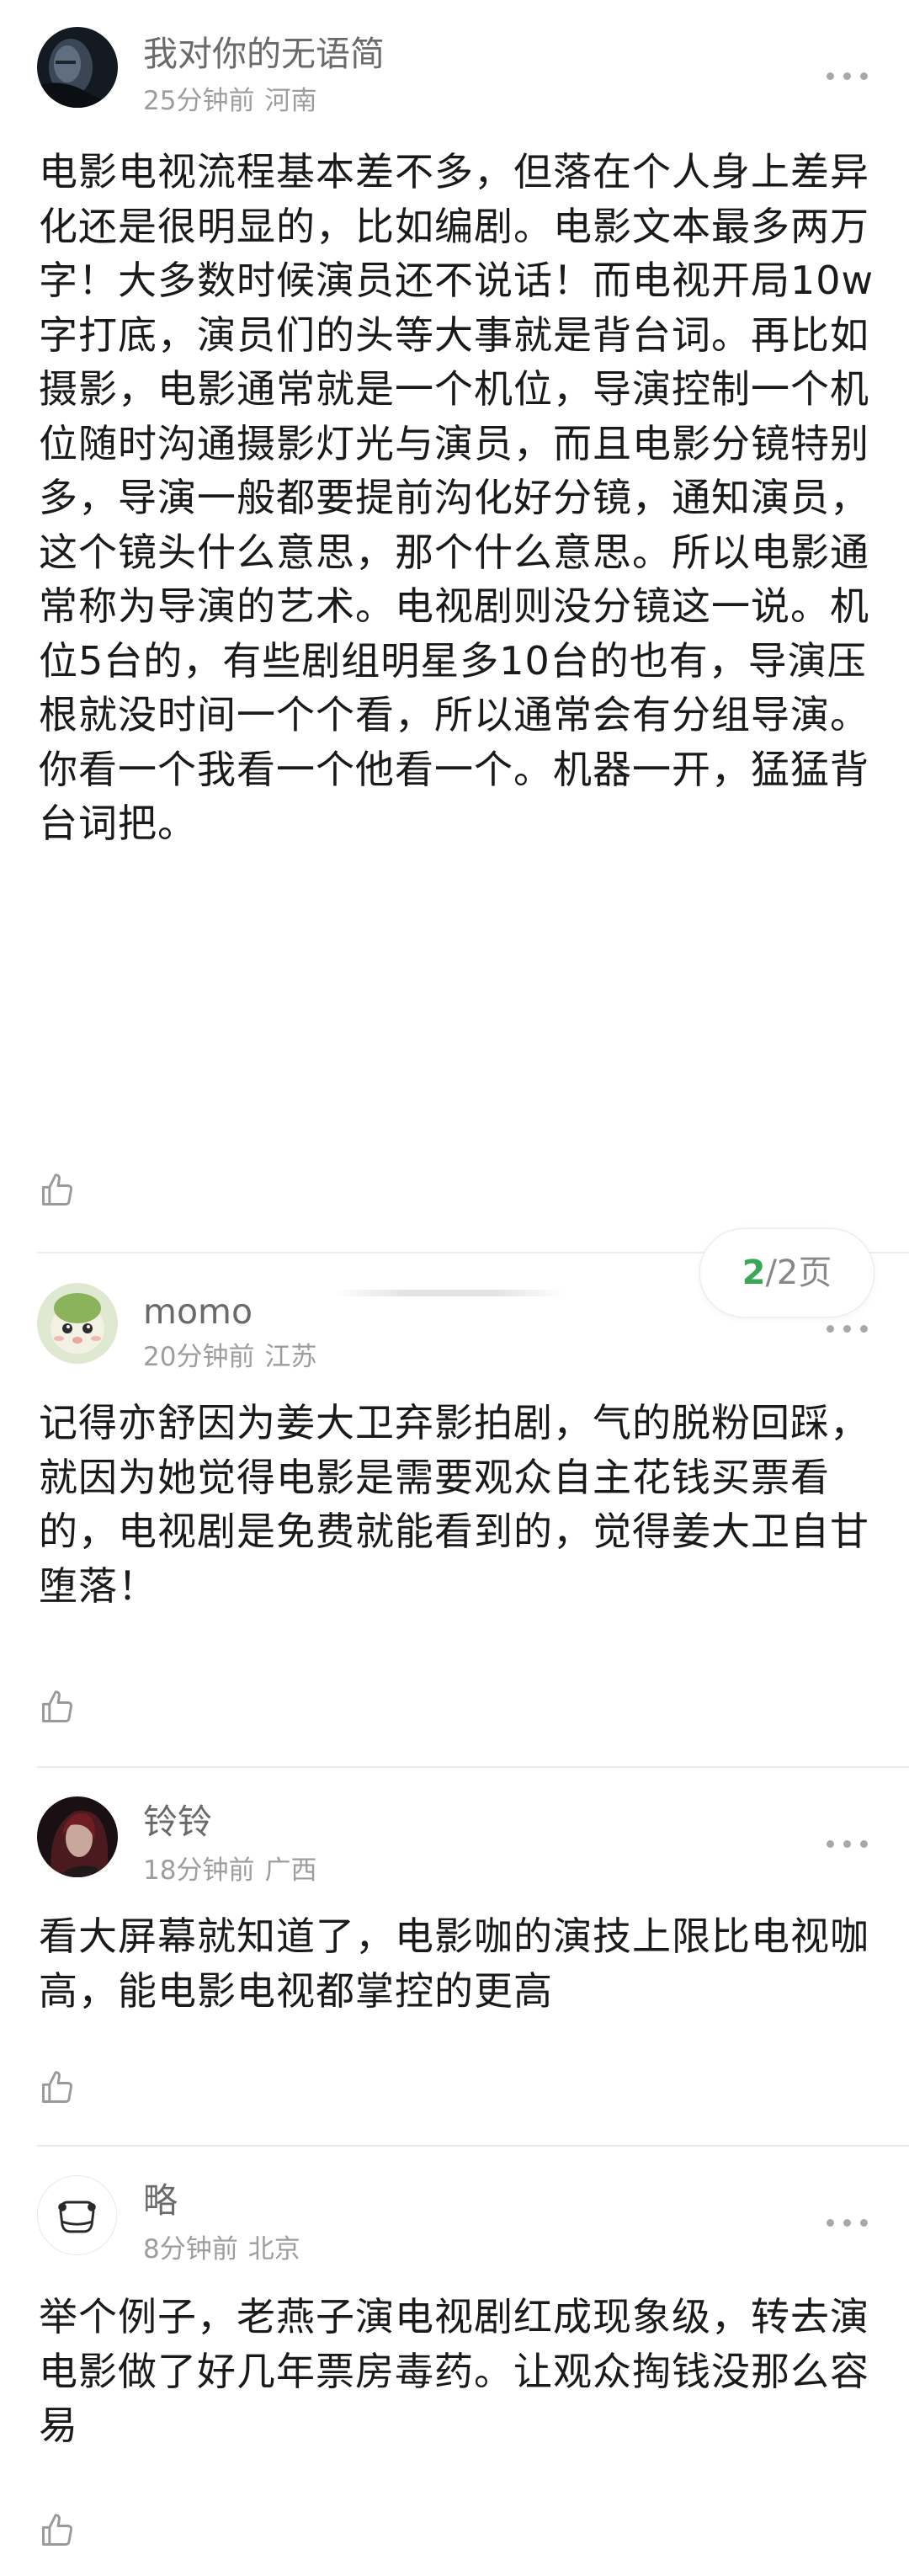 The height and width of the screenshot is (2576, 909). Describe the element at coordinates (273, 2249) in the screenshot. I see `comment-location: 北京` at that location.